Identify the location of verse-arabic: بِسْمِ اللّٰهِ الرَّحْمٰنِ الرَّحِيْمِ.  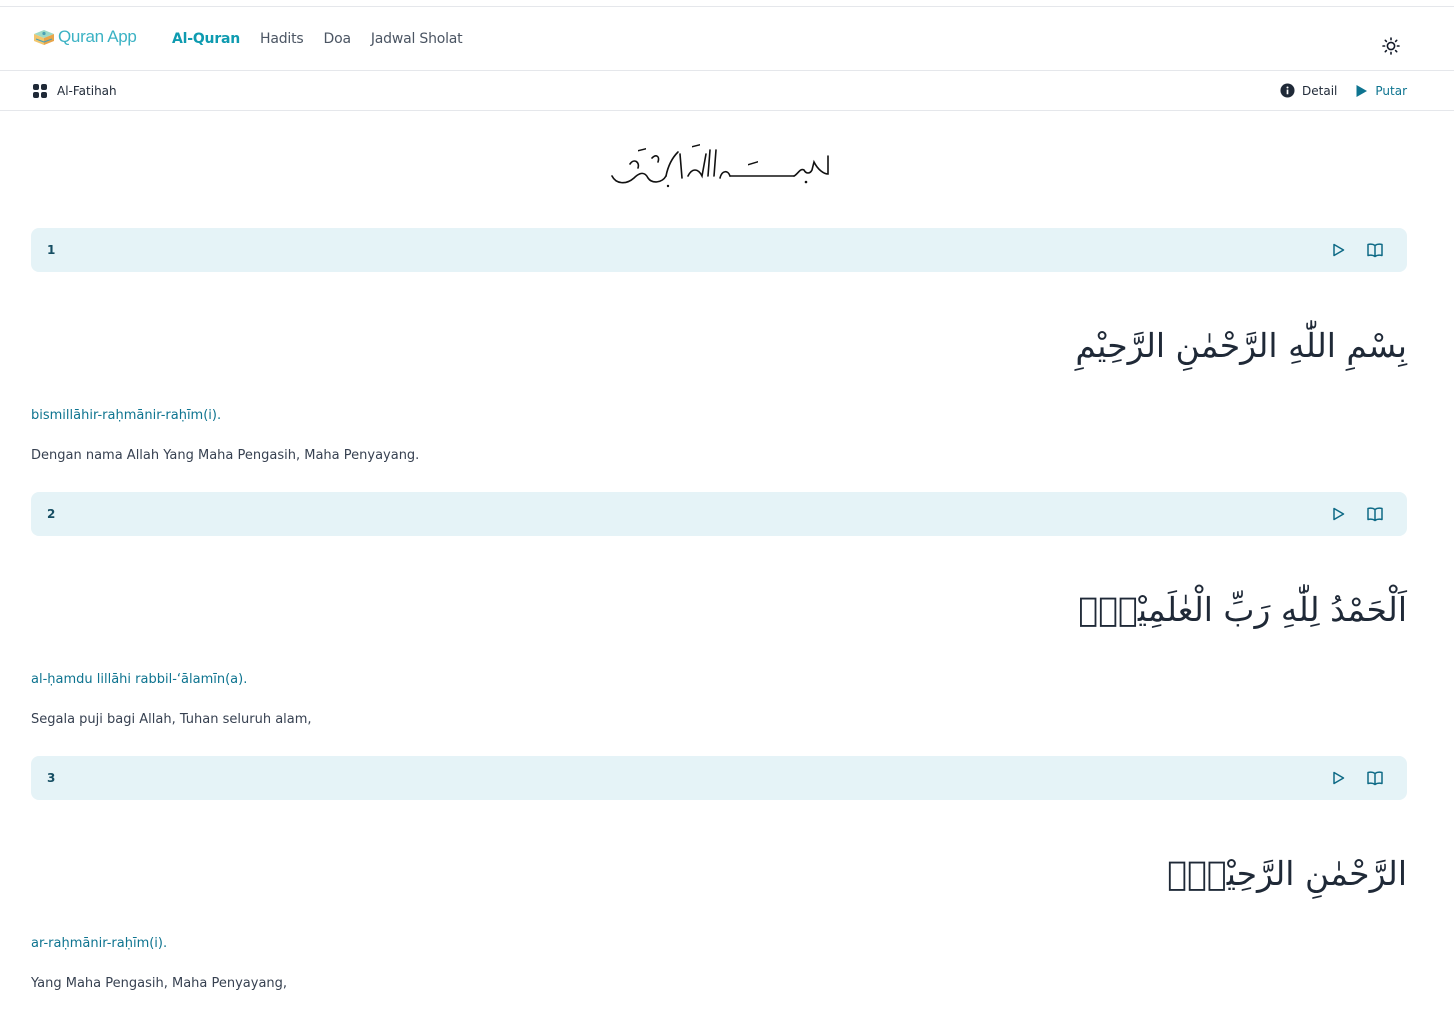
(1241, 345).